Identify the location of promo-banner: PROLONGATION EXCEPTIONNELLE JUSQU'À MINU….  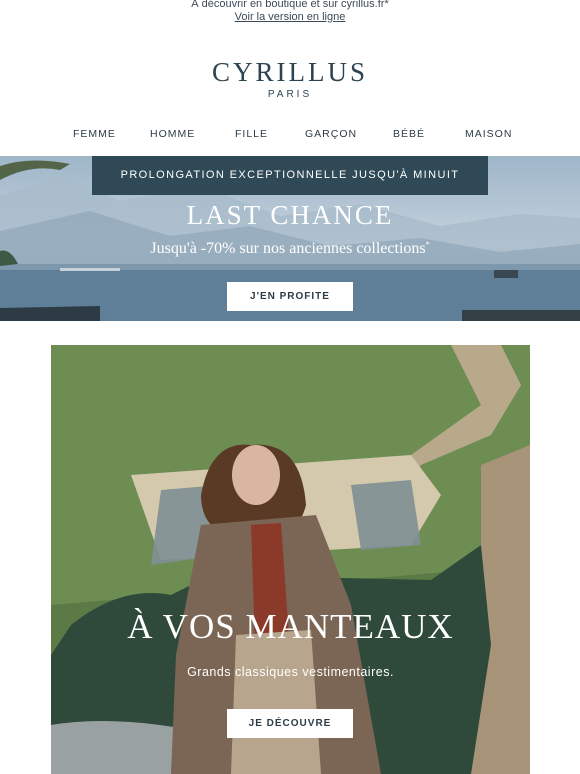
(290, 175).